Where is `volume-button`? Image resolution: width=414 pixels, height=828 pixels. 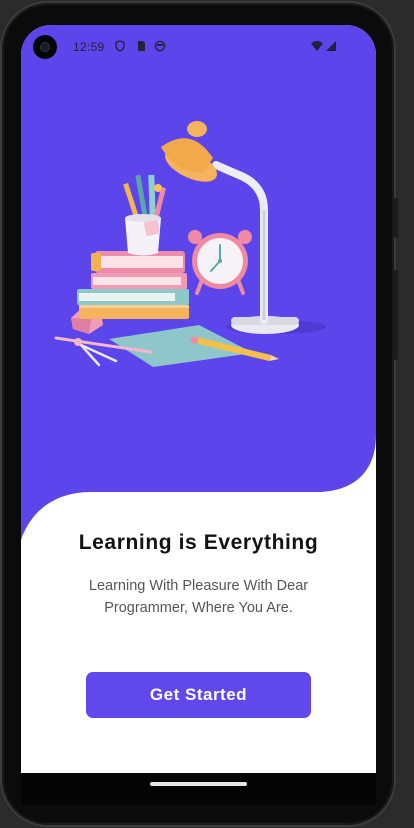 volume-button is located at coordinates (396, 315).